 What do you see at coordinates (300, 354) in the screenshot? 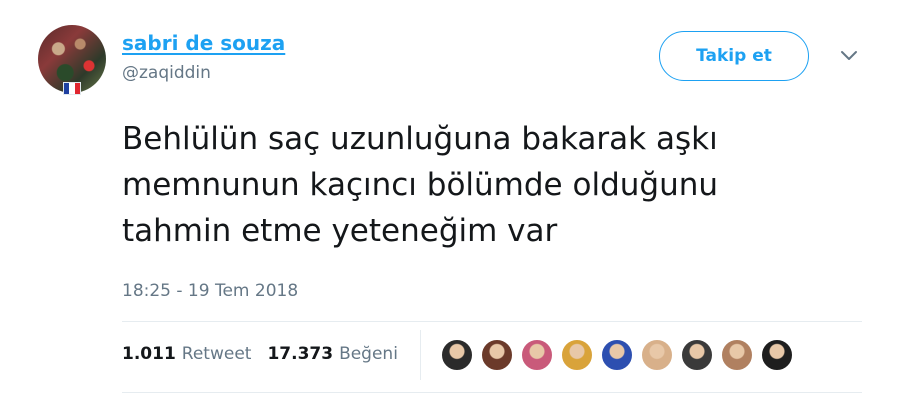
I see `like-count-value: 17.373` at bounding box center [300, 354].